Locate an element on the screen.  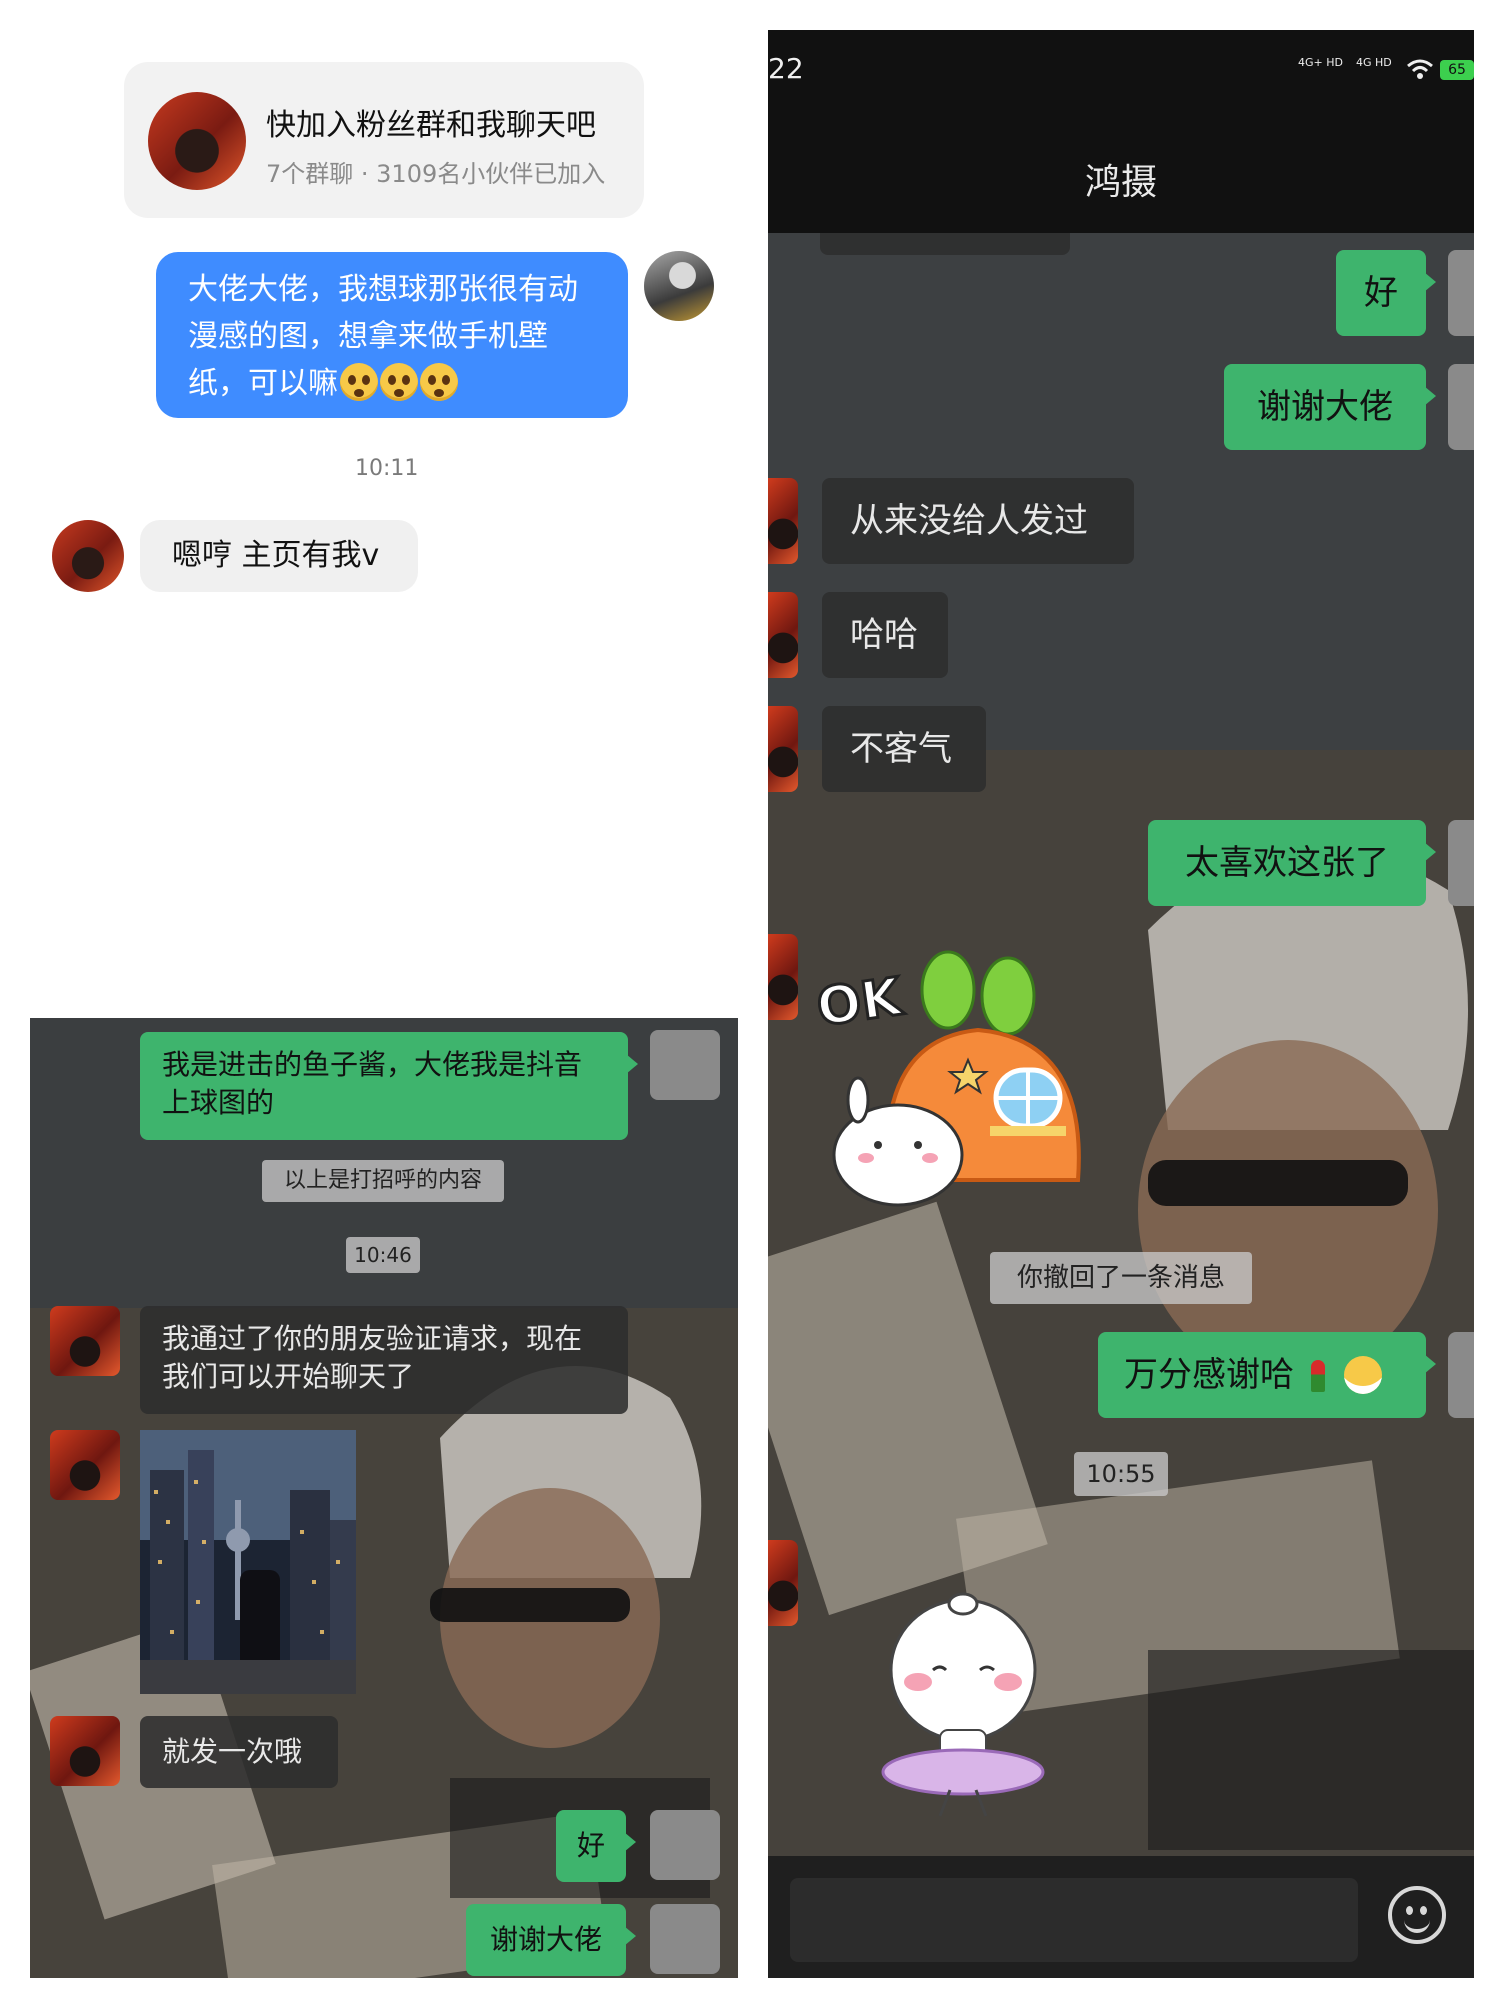
my-message-bubble: 大佬大佬，我想球那张很有动 漫感的图，想拿来做手机壁 纸，可以嘛 is located at coordinates (392, 335).